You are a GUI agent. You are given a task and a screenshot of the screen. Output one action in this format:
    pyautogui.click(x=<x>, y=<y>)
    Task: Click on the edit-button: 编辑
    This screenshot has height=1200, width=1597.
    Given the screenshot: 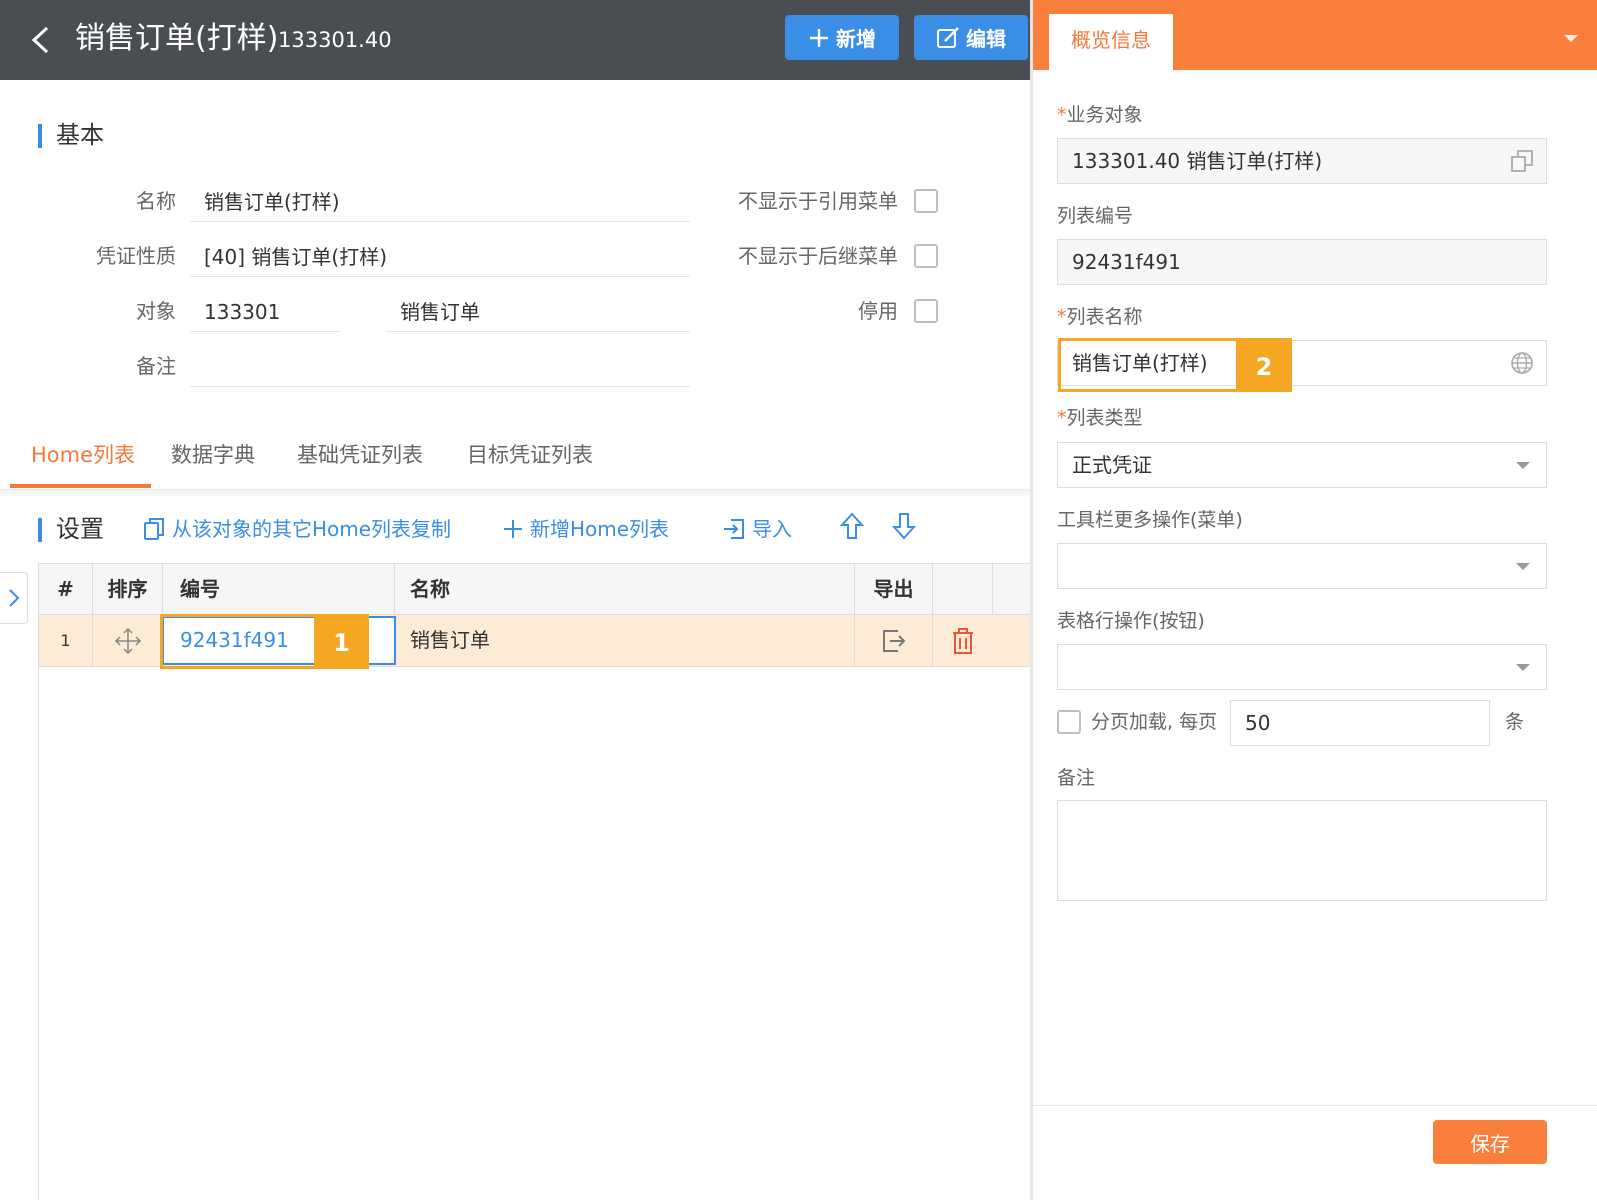 What is the action you would take?
    pyautogui.click(x=971, y=37)
    